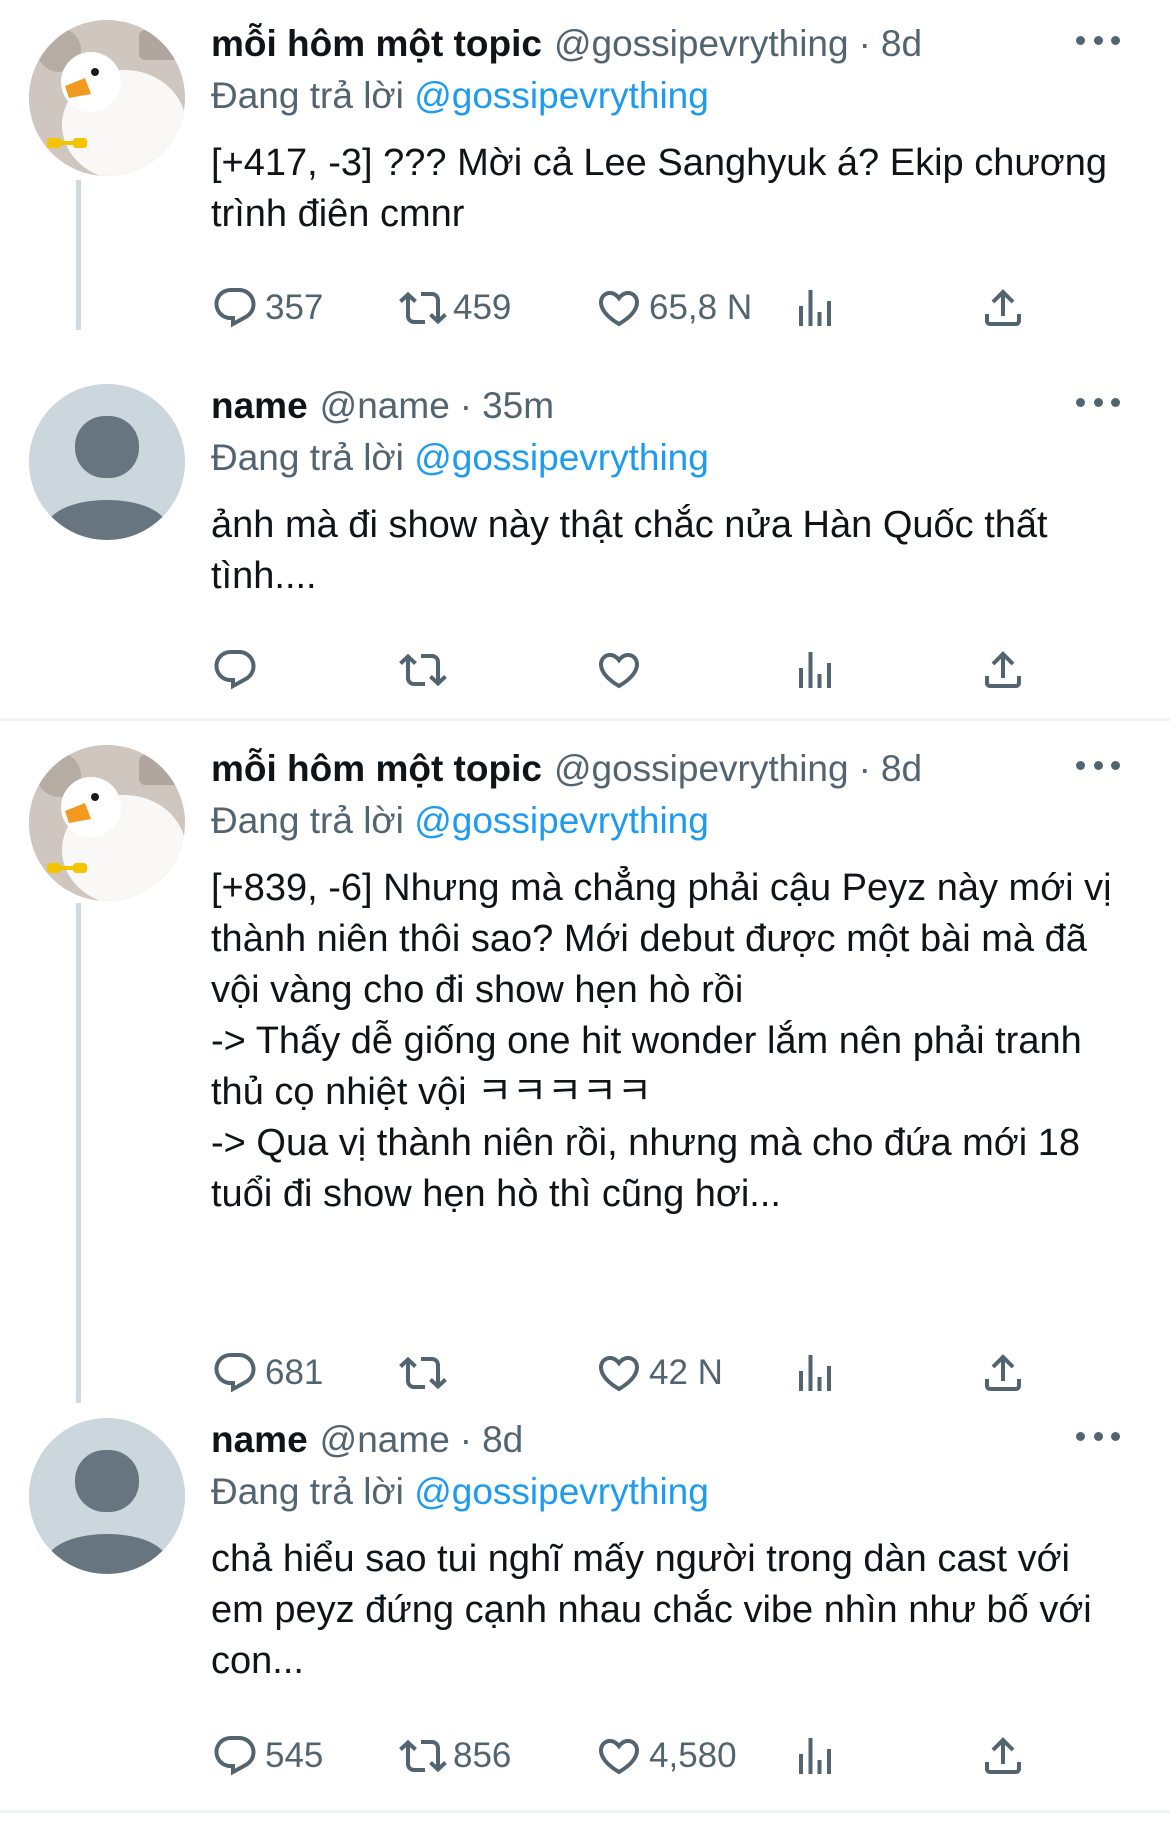  I want to click on like-button: 65,8 N, so click(673, 308).